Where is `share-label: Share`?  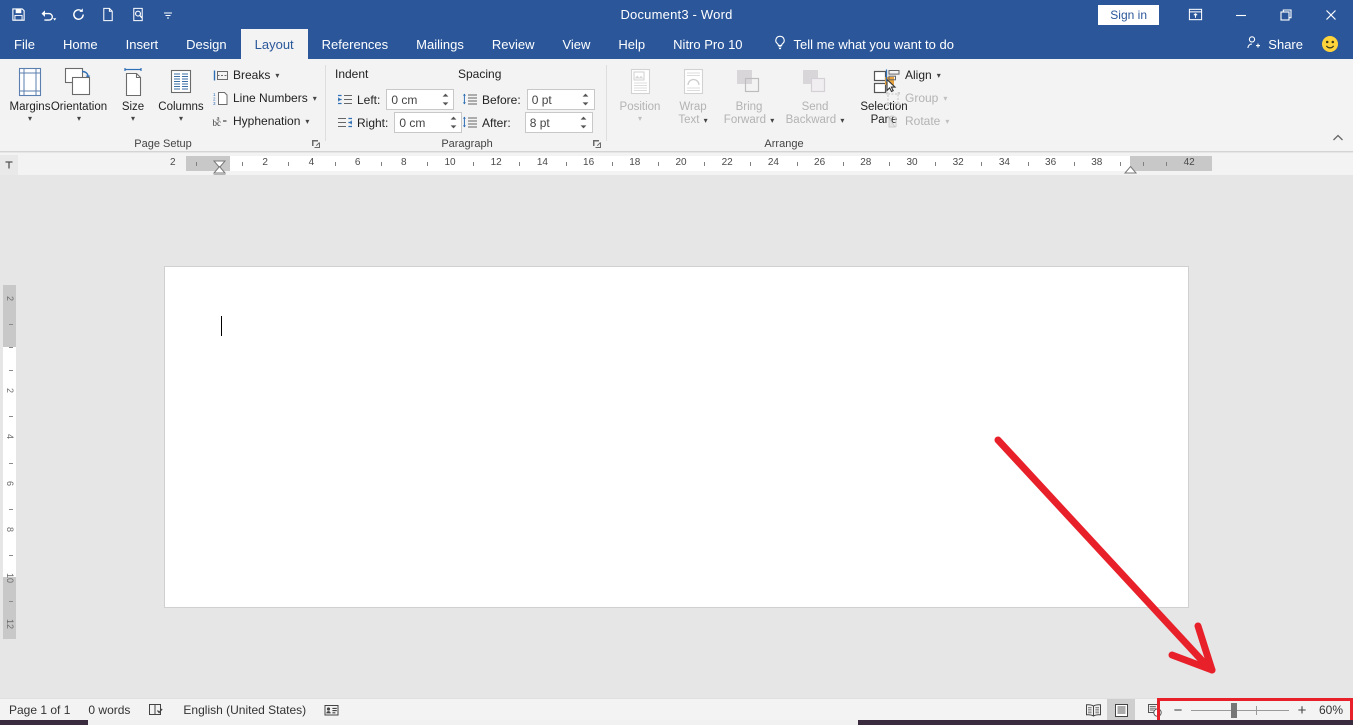
share-label: Share is located at coordinates (1285, 44).